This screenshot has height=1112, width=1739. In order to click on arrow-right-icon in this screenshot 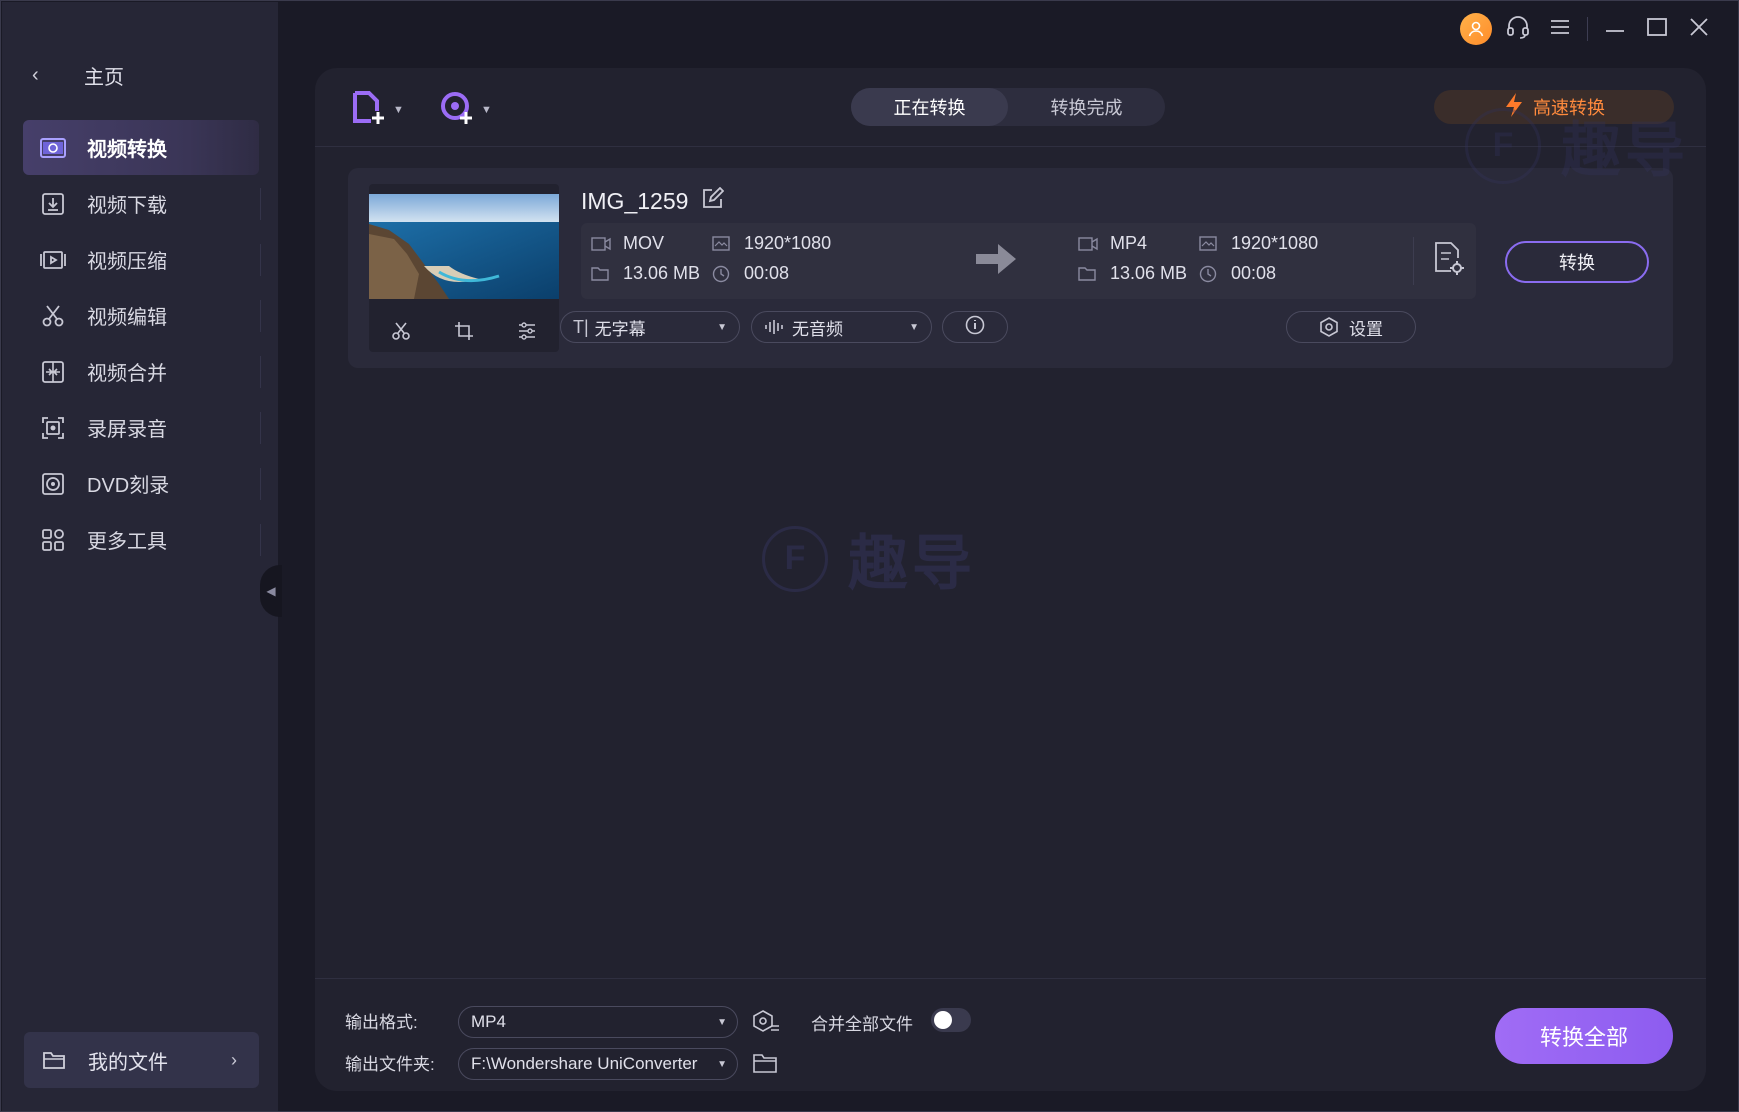, I will do `click(996, 261)`.